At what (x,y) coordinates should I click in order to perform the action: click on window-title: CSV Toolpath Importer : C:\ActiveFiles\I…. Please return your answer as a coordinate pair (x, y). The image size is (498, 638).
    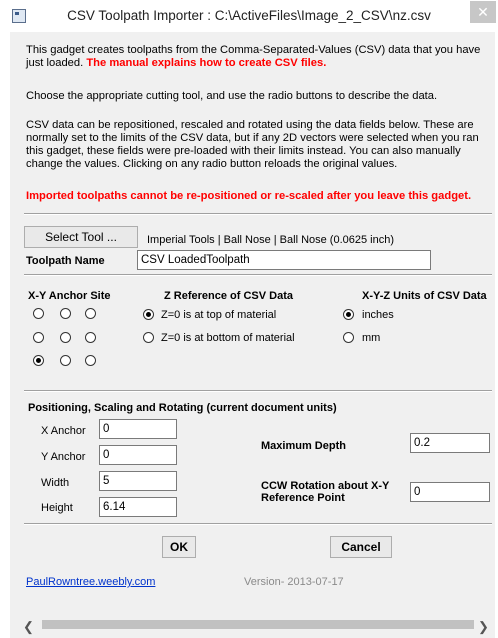
    Looking at the image, I should click on (249, 15).